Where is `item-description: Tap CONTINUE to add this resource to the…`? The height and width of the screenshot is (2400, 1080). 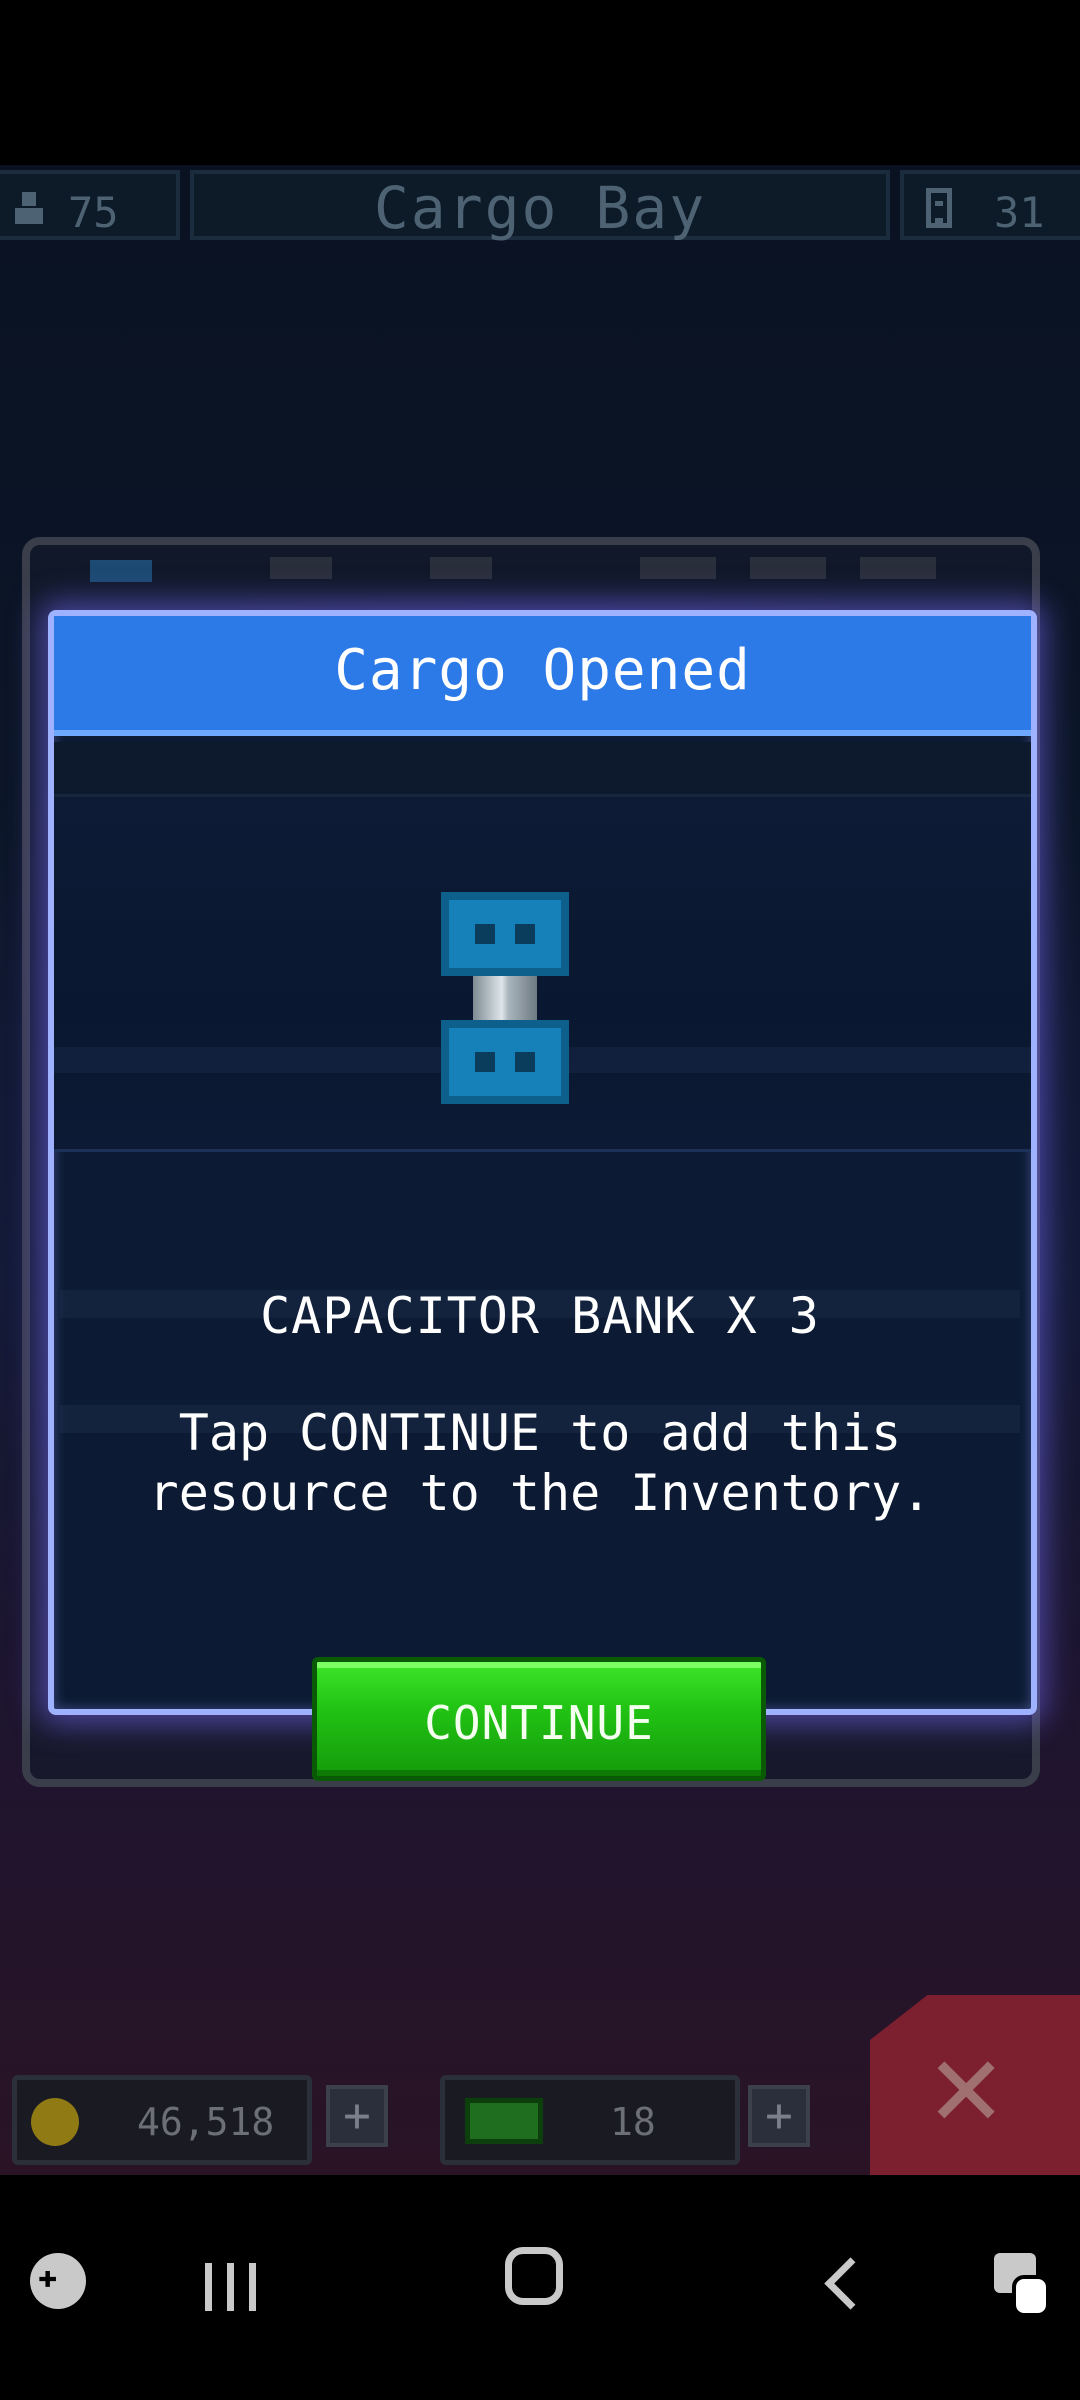
item-description: Tap CONTINUE to add this resource to the… is located at coordinates (540, 1463).